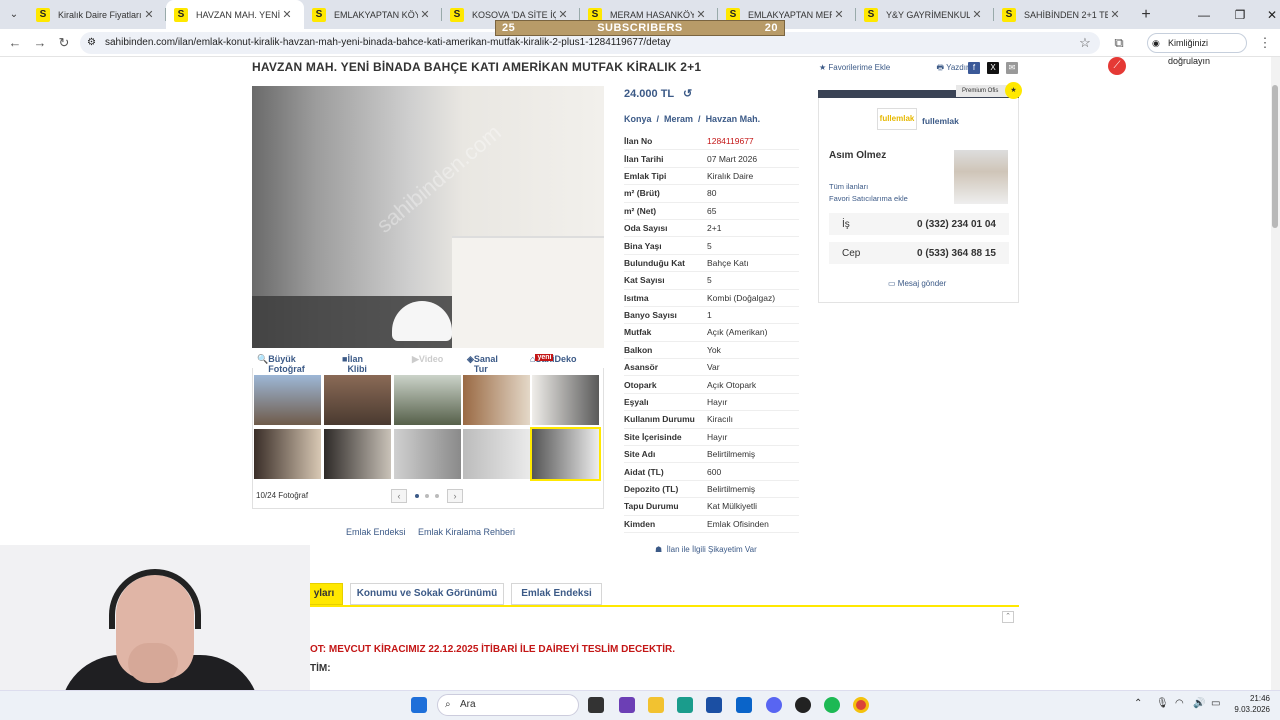 The image size is (1280, 720). I want to click on detail-value: 1284119677, so click(730, 141).